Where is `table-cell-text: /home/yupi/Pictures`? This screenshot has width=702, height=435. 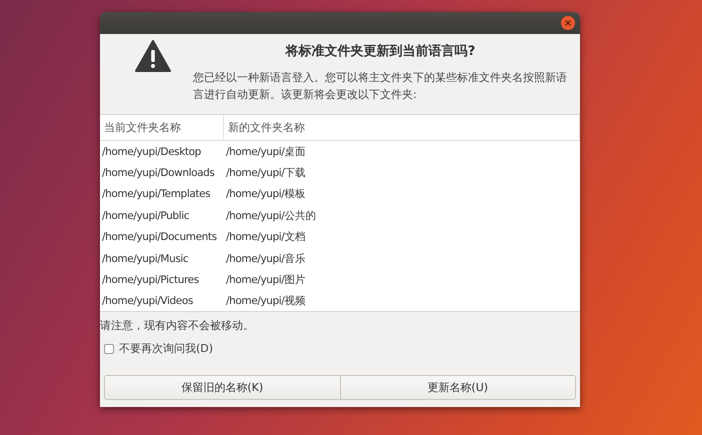 table-cell-text: /home/yupi/Pictures is located at coordinates (150, 280).